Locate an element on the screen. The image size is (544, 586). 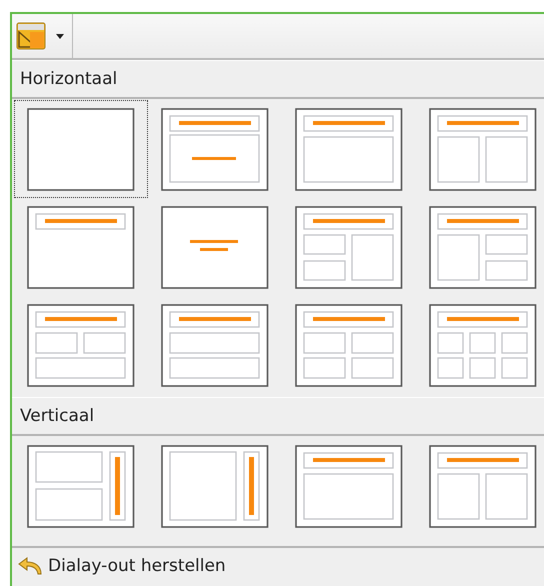
section-heading: Verticaal is located at coordinates (57, 416).